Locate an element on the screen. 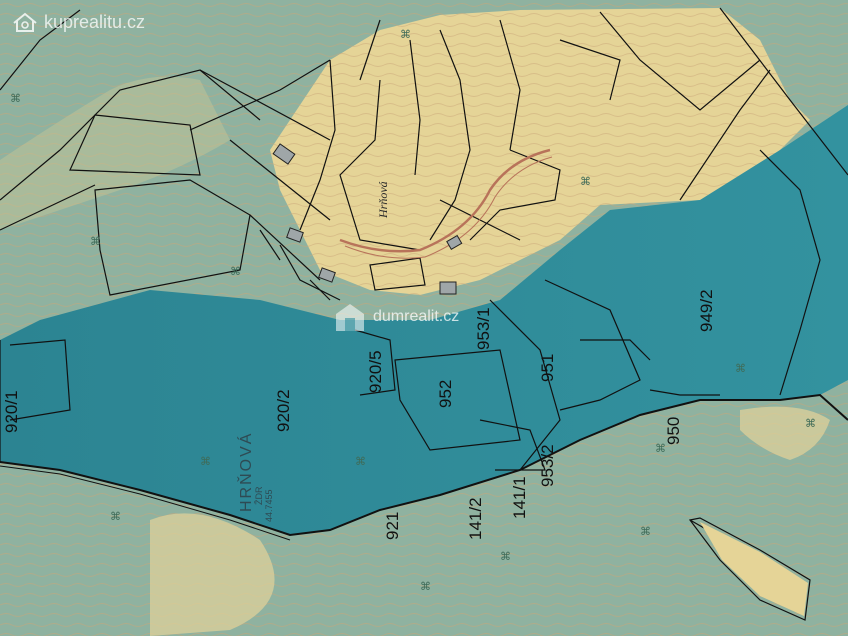 The image size is (848, 636). village-label: Hrňová is located at coordinates (383, 199).